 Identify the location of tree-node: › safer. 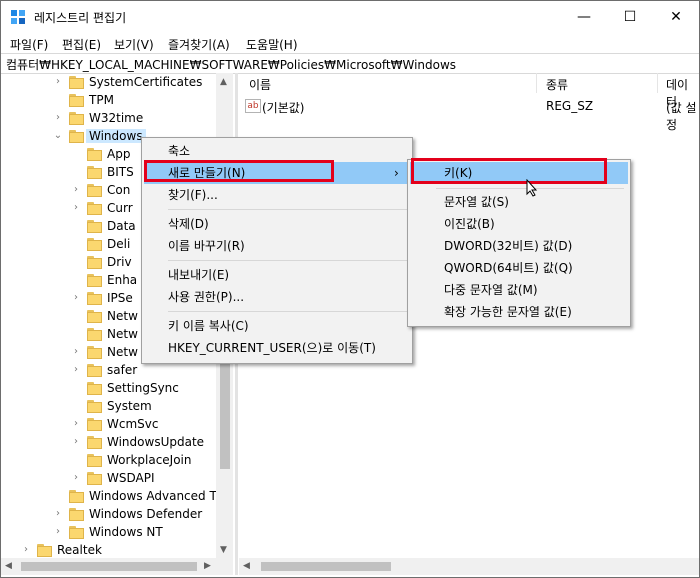
(108, 371).